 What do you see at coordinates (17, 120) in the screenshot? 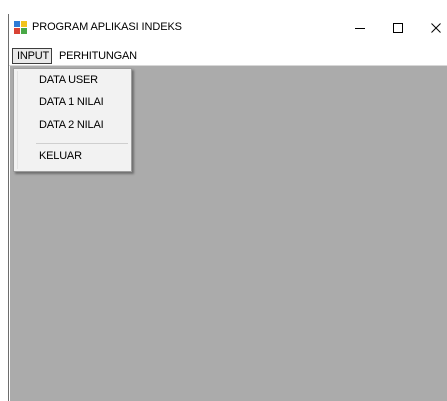
I see `menu-gutter` at bounding box center [17, 120].